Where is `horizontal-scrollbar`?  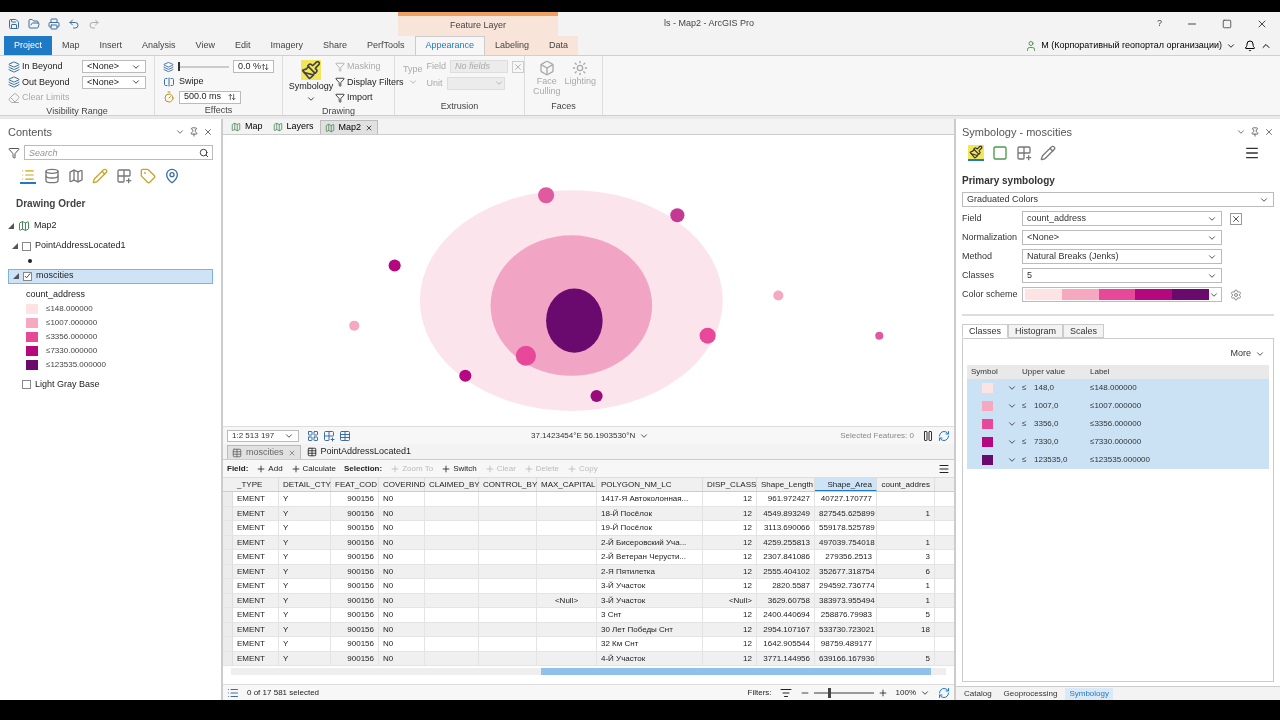 horizontal-scrollbar is located at coordinates (588, 671).